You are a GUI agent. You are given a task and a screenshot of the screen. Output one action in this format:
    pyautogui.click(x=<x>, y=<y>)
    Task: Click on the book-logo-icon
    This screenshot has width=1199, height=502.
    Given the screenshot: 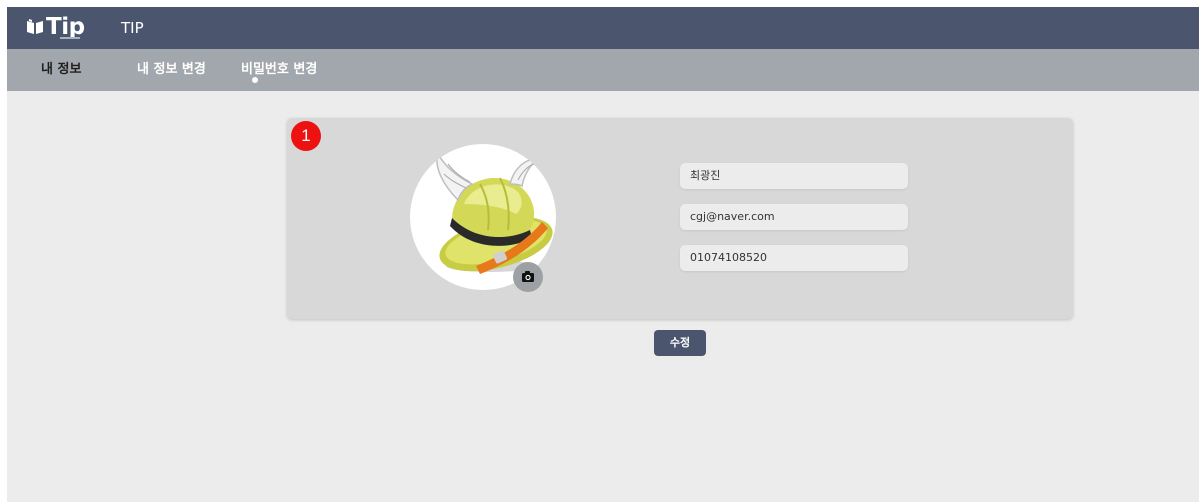 What is the action you would take?
    pyautogui.click(x=35, y=26)
    